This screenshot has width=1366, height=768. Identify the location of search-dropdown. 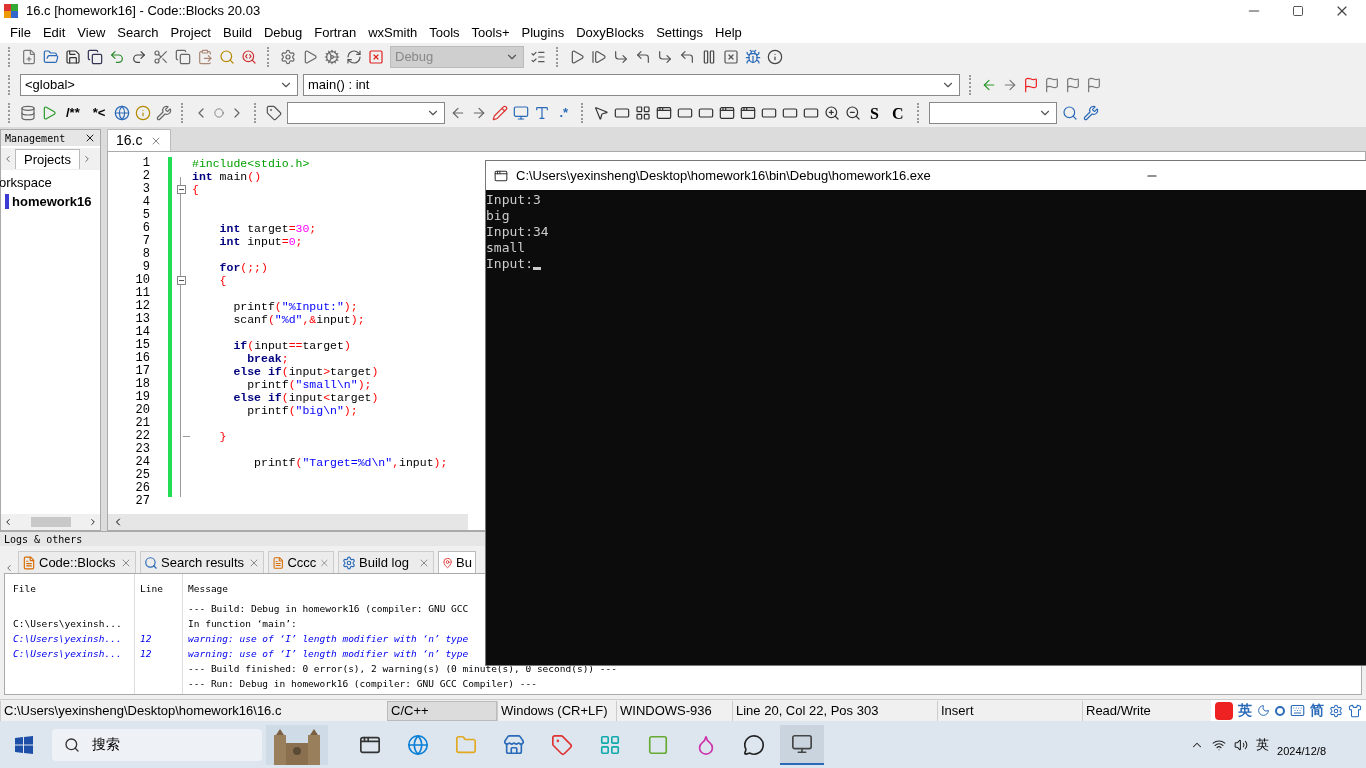
(366, 113).